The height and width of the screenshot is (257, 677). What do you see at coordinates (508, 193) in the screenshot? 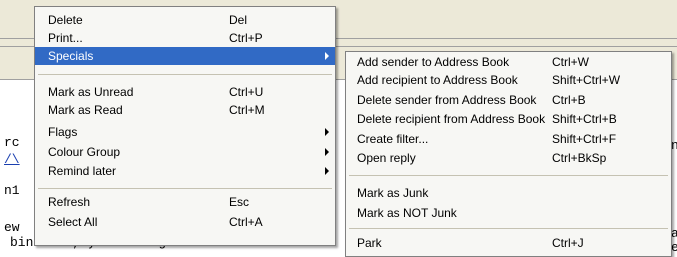
I see `menu-item-mark-as-junk: Mark as Junk` at bounding box center [508, 193].